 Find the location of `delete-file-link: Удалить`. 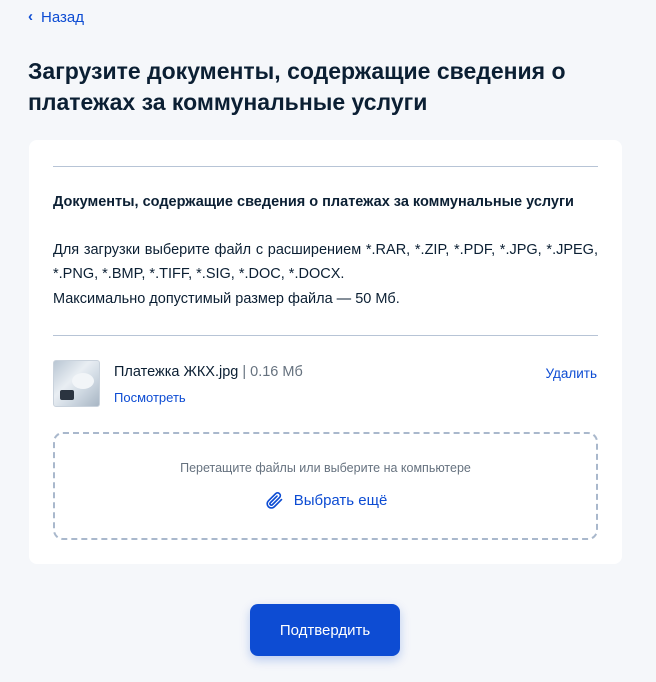

delete-file-link: Удалить is located at coordinates (571, 373).